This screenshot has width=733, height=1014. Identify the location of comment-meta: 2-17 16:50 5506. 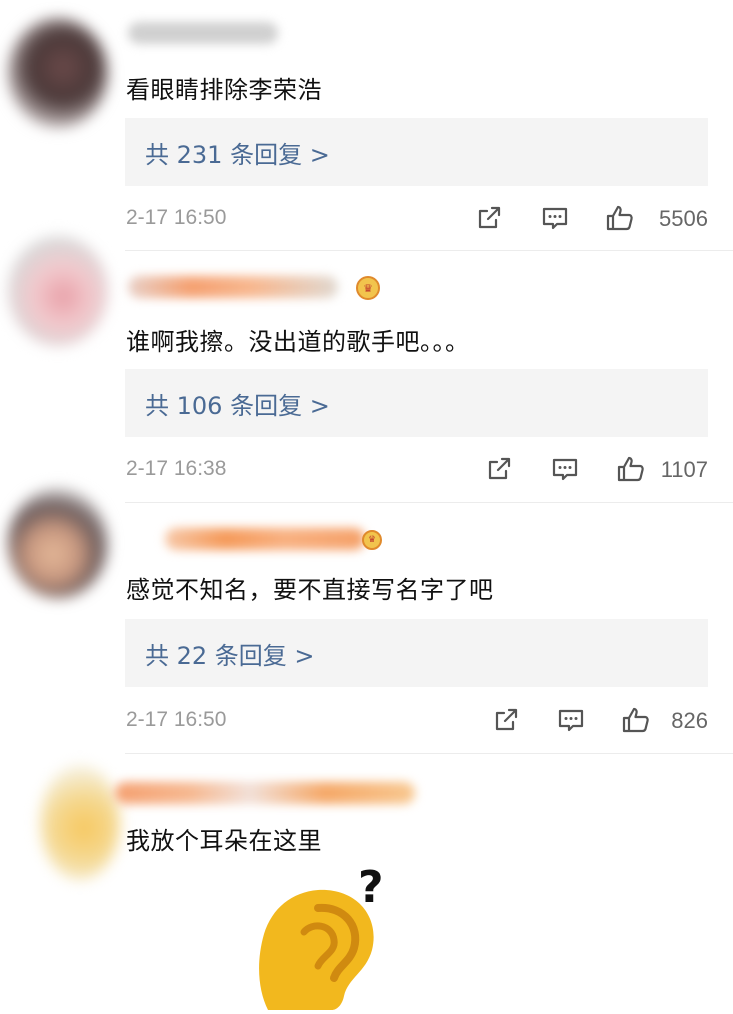
(417, 218).